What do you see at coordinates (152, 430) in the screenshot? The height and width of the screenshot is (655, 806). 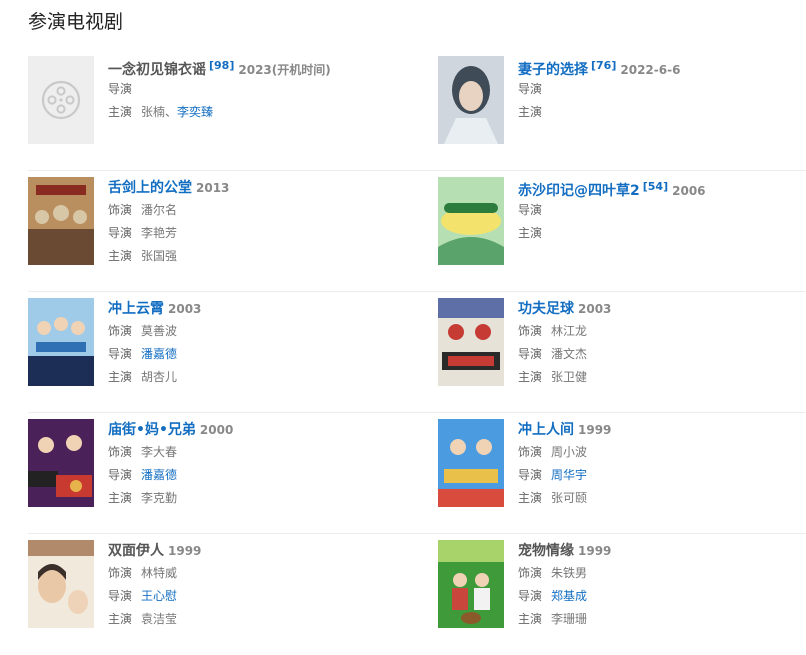 I see `series-title-link: 庙街•妈•兄弟` at bounding box center [152, 430].